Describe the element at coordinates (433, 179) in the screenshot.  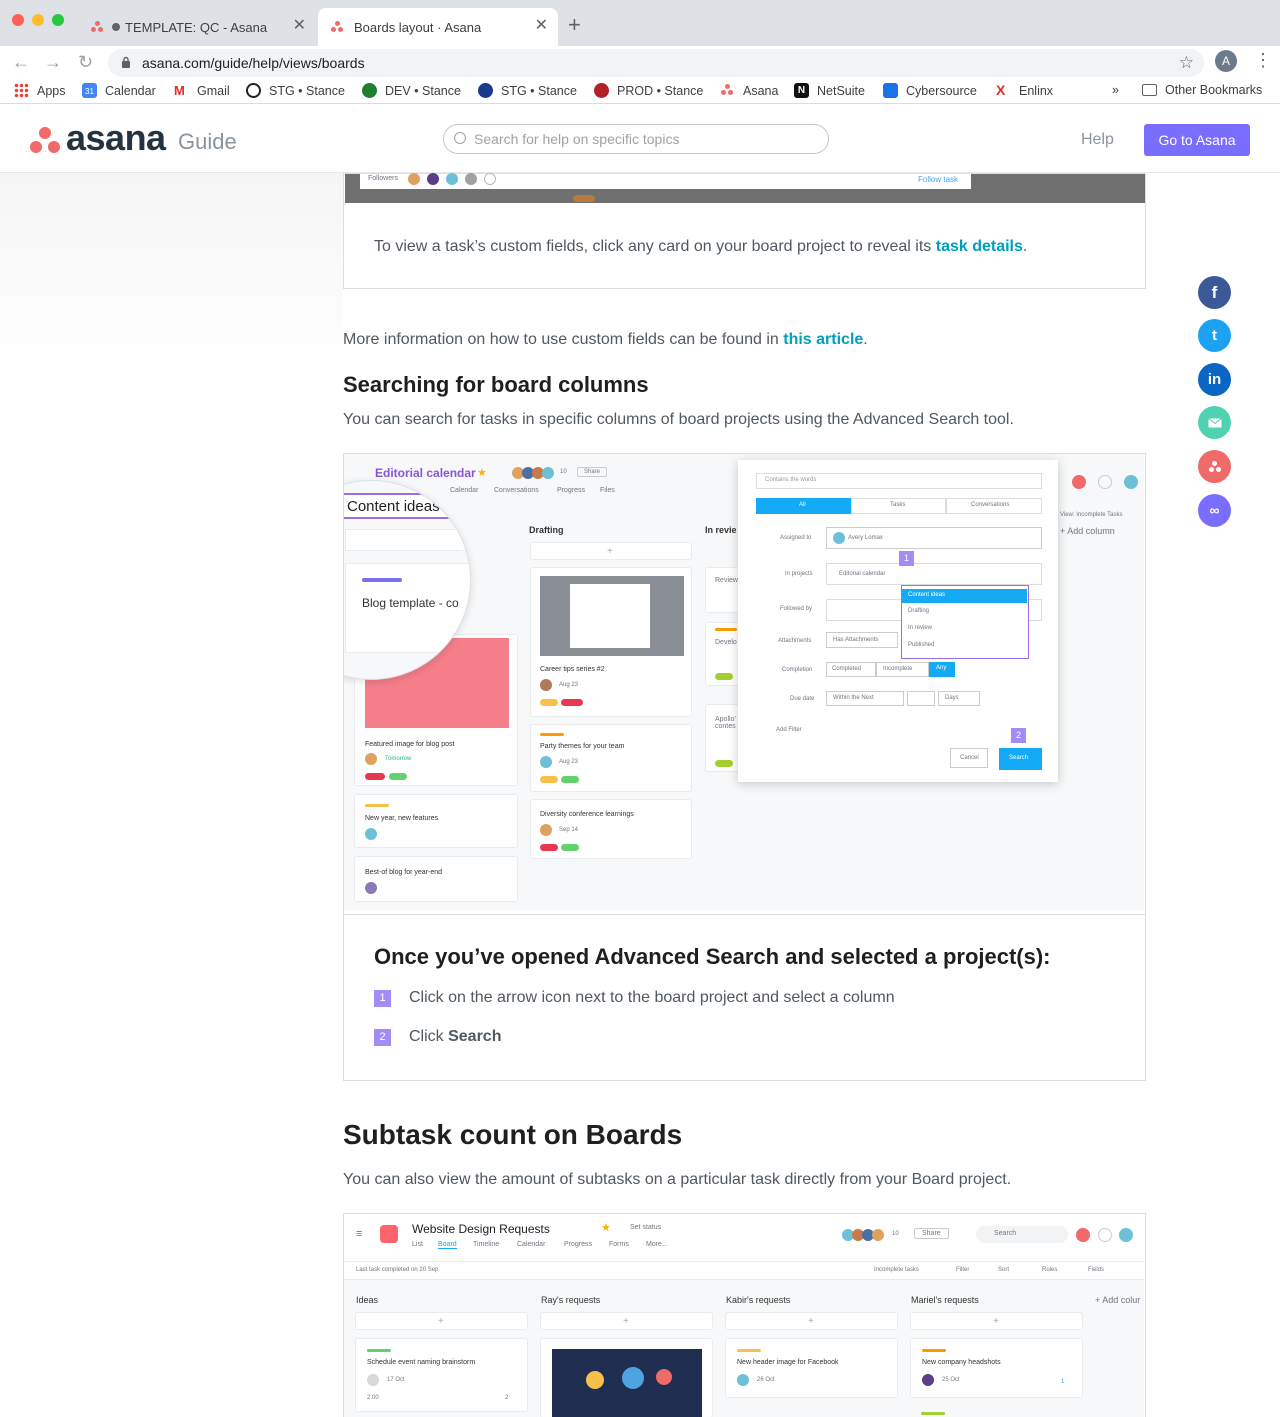
I see `follower-avatar` at that location.